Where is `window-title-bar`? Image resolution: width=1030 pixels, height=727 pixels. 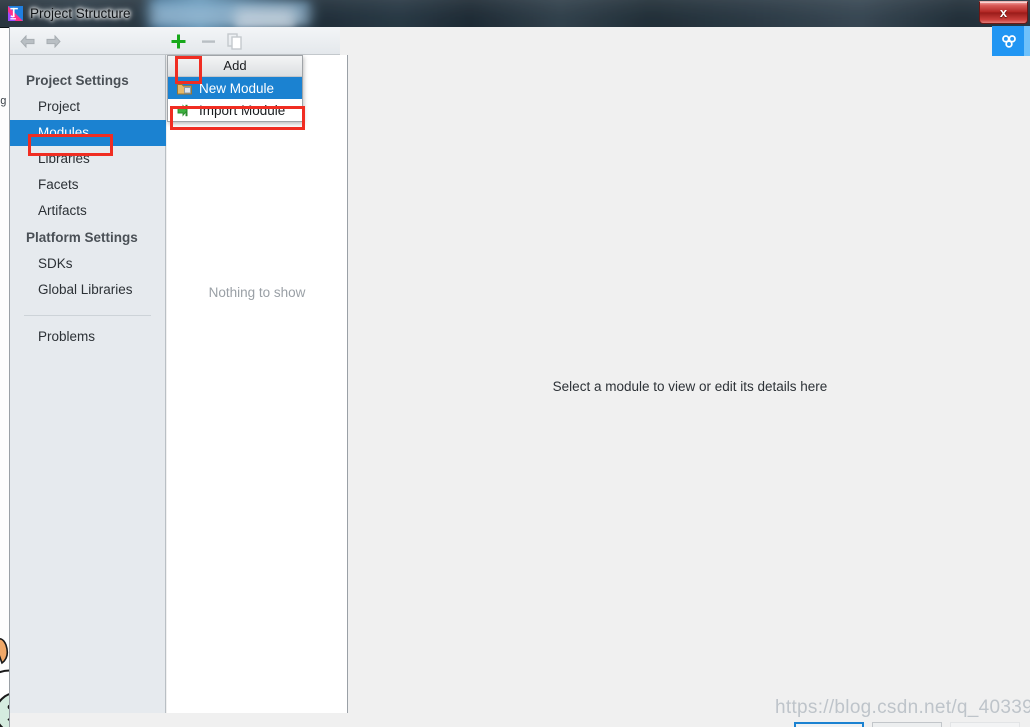
window-title-bar is located at coordinates (515, 14).